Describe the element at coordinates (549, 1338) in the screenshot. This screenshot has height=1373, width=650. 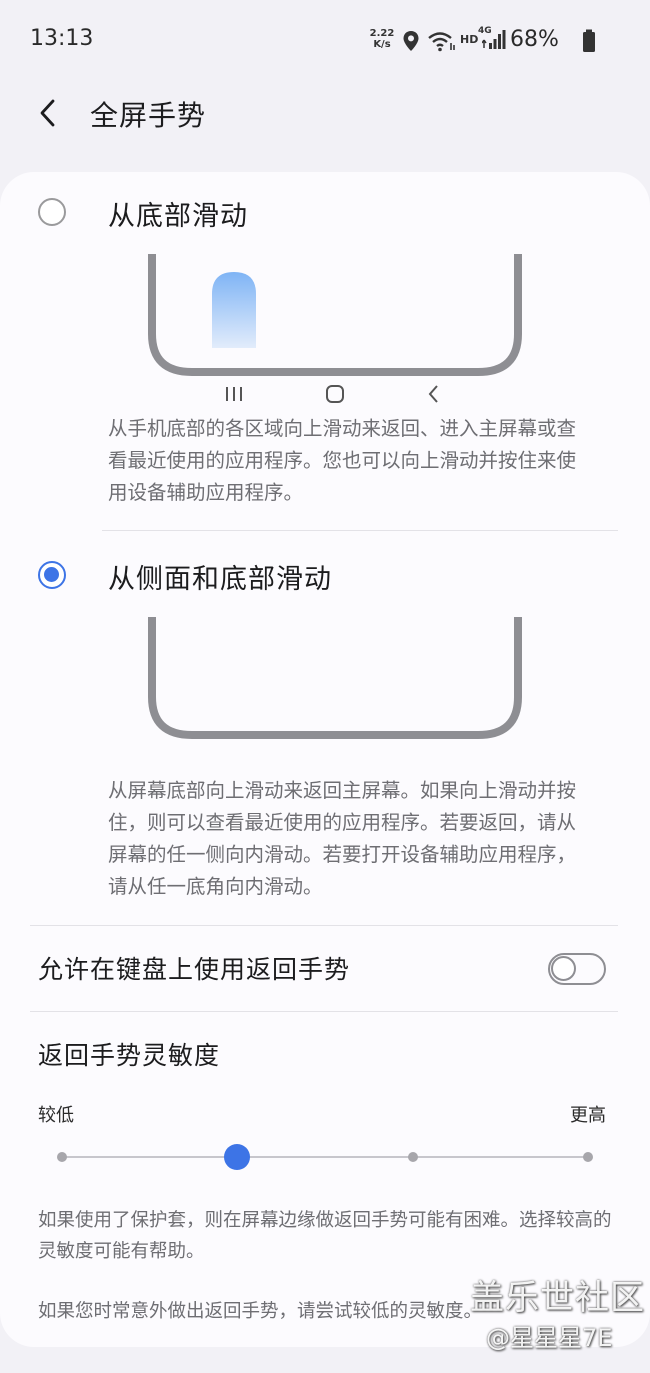
I see `watermark-author: @星星星7E` at that location.